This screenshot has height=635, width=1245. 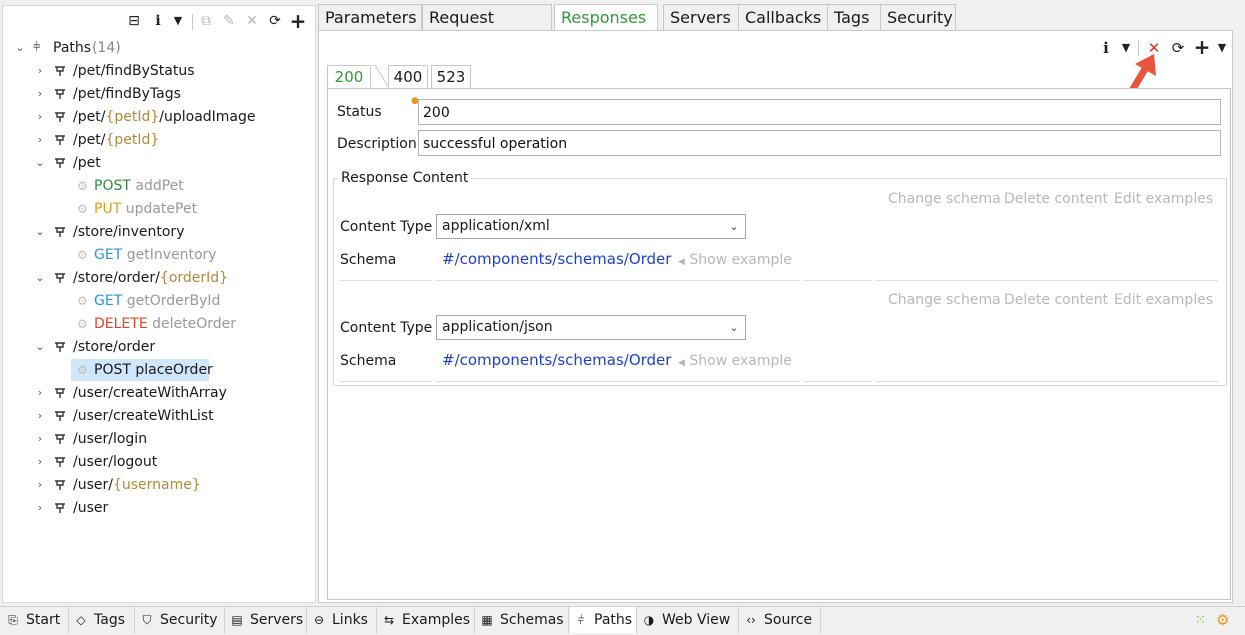 I want to click on tree-item-operation: ⚙ PUT updatePet, so click(x=161, y=209).